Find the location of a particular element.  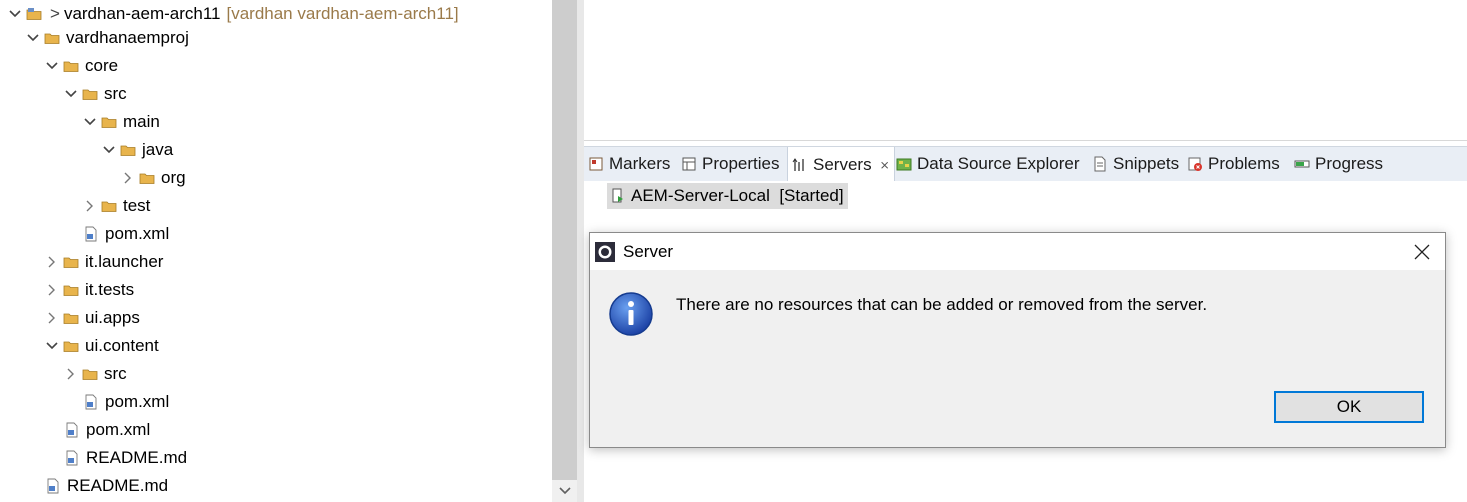

tree-row-folder: test is located at coordinates (116, 206).